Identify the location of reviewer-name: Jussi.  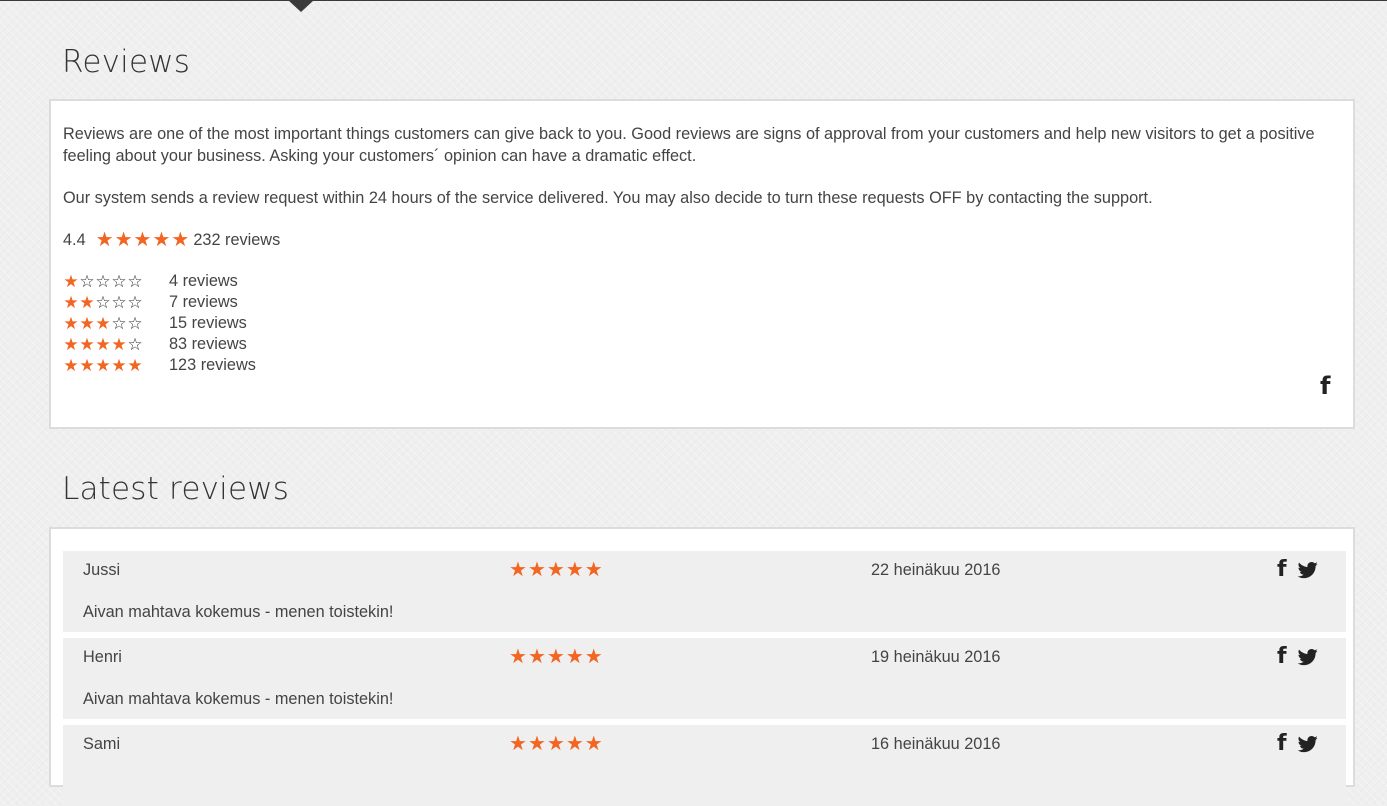
(102, 570).